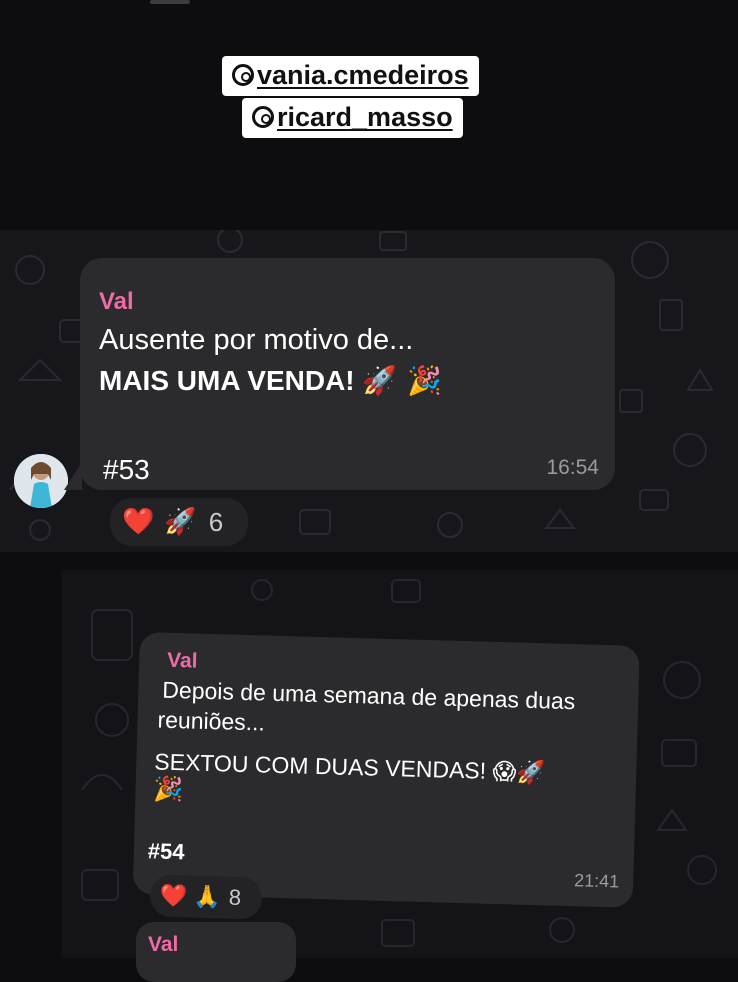  I want to click on rocket-party-emoji: 🚀 🎉, so click(402, 380).